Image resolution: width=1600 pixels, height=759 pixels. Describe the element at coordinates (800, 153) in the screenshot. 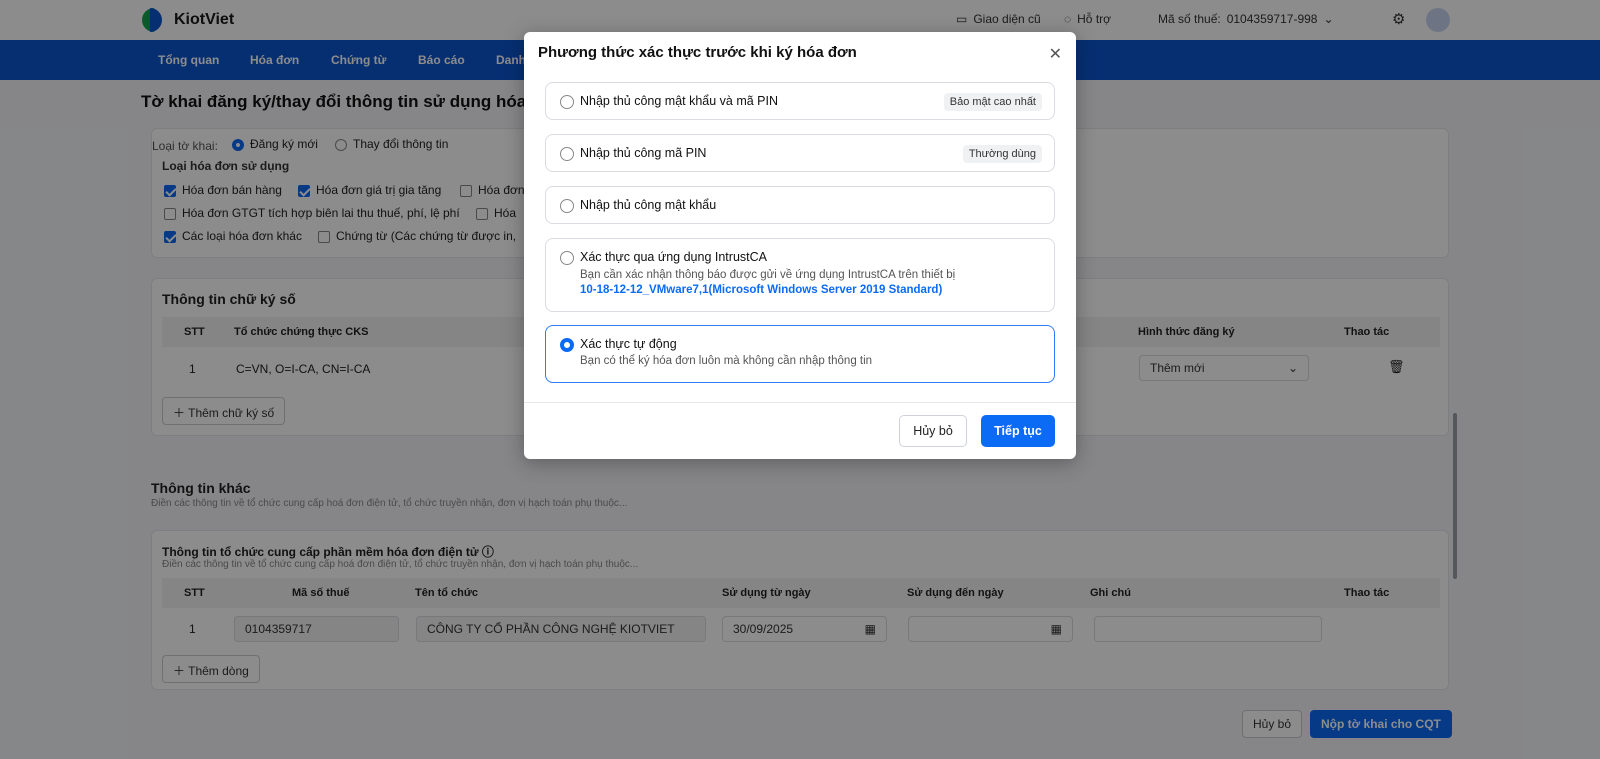

I see `option-pin: Nhập thủ công mã PIN Thường dùng` at that location.